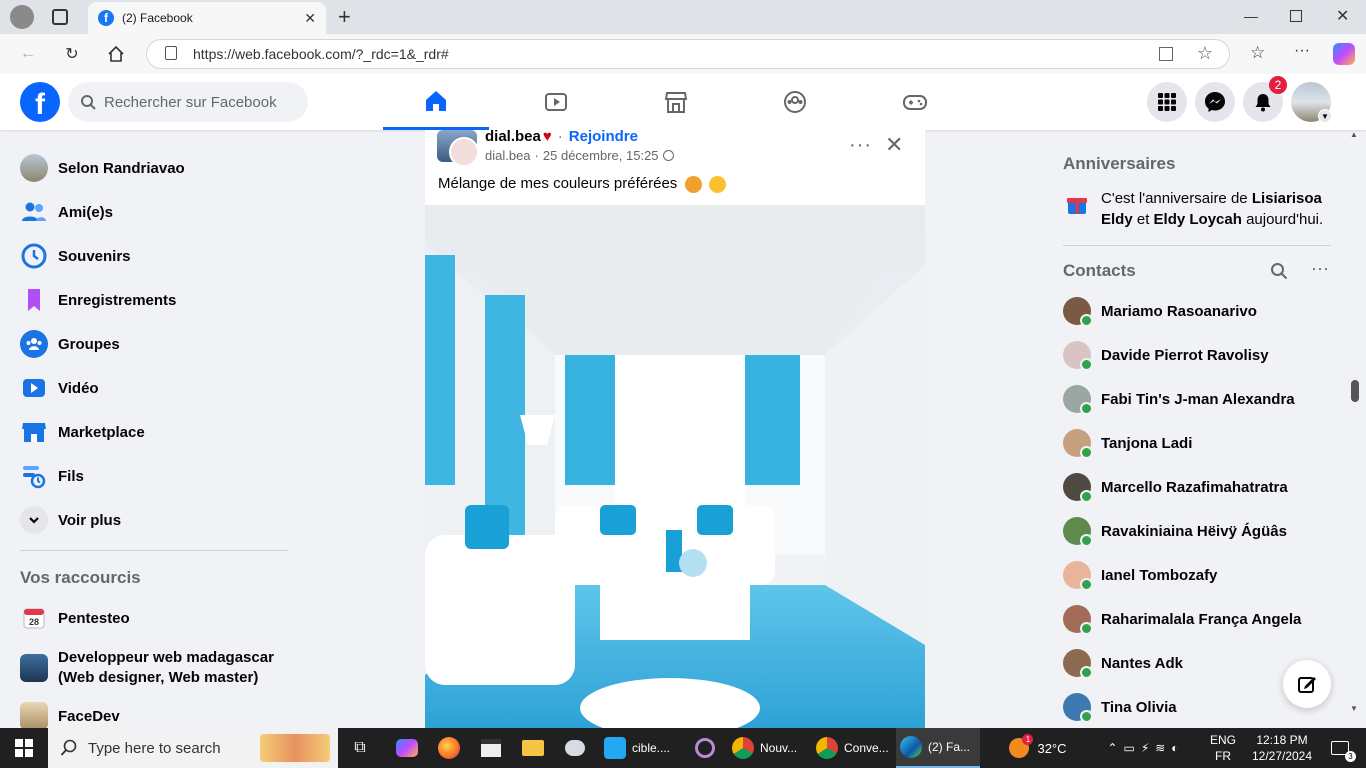  What do you see at coordinates (1320, 268) in the screenshot?
I see `contacts-options-icon: ···` at bounding box center [1320, 268].